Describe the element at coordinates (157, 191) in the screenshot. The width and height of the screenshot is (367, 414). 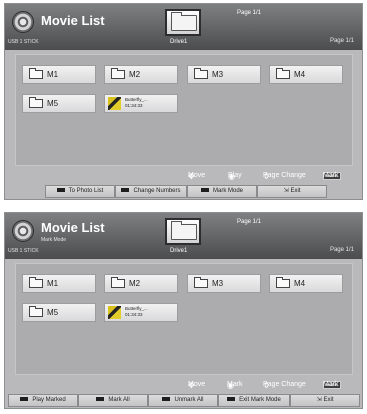
I see `button-label: Change Numbers` at that location.